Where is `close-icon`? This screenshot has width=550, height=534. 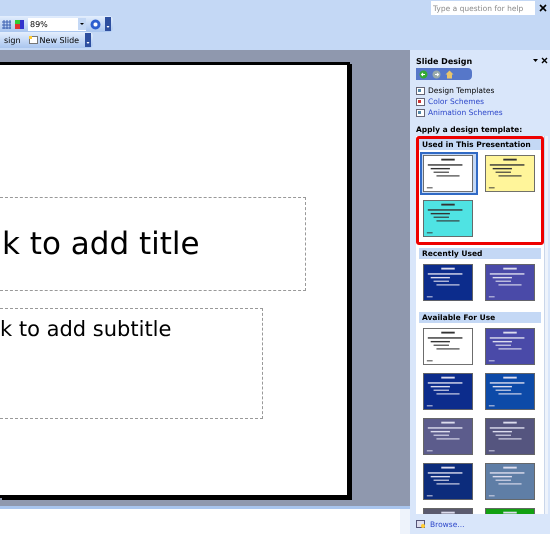 close-icon is located at coordinates (543, 8).